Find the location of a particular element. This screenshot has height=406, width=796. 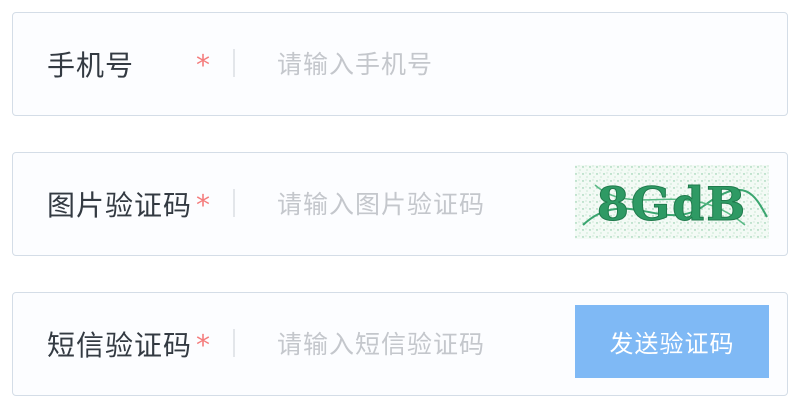

image-captcha-divider is located at coordinates (234, 203).